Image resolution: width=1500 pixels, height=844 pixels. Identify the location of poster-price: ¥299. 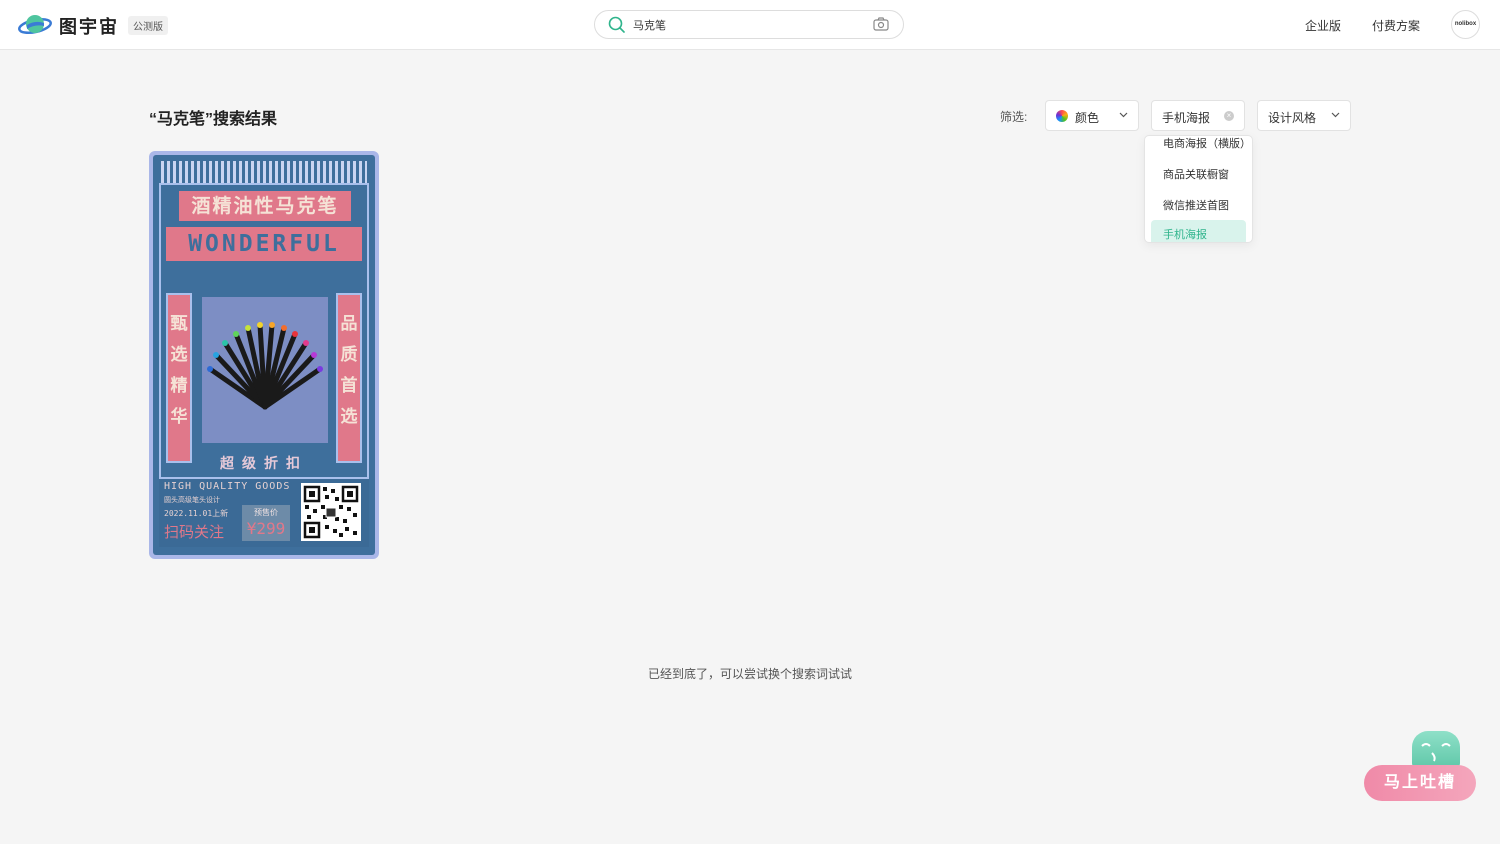
(266, 528).